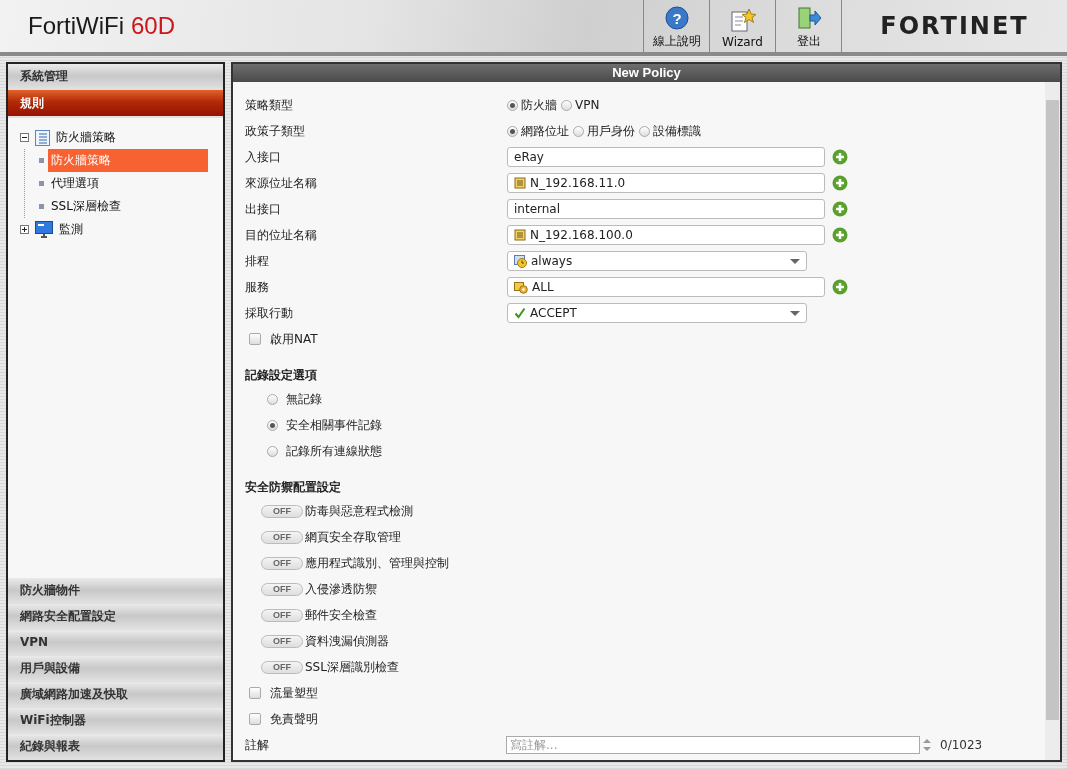  Describe the element at coordinates (954, 26) in the screenshot. I see `logo: FORTINET` at that location.